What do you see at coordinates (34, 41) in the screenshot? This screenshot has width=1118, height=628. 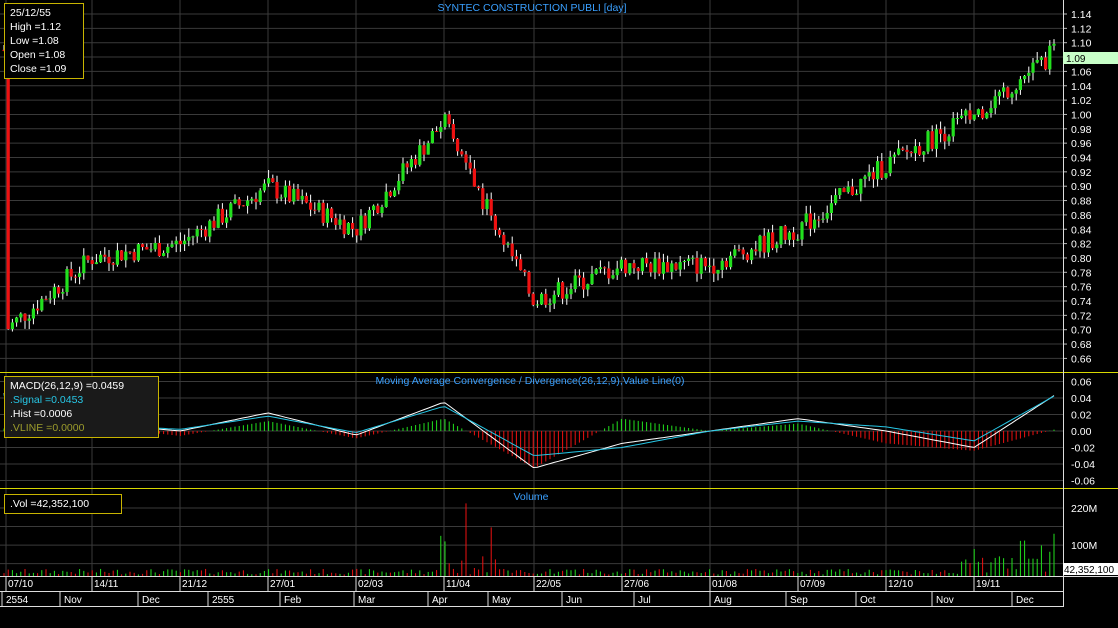 I see `info-low: Low =1.08` at bounding box center [34, 41].